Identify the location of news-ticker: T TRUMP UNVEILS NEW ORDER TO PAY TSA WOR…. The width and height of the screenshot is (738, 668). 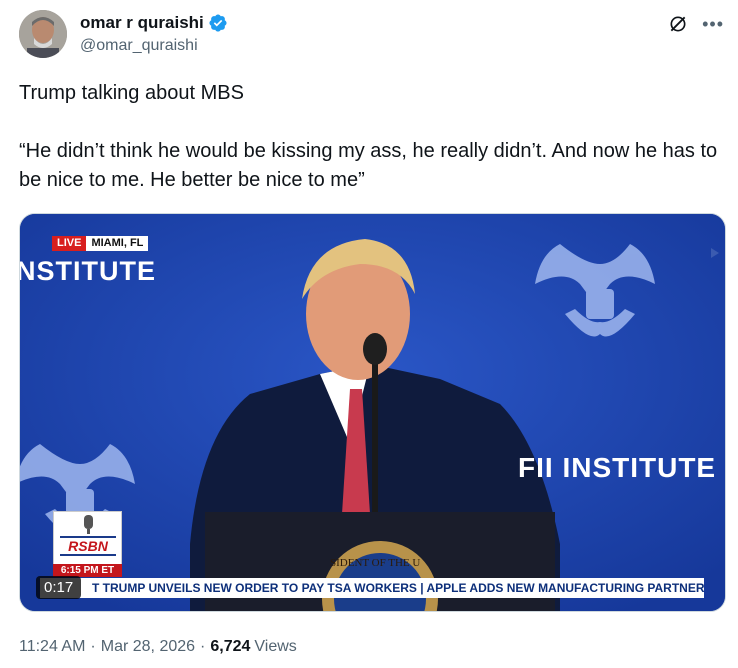
(372, 588).